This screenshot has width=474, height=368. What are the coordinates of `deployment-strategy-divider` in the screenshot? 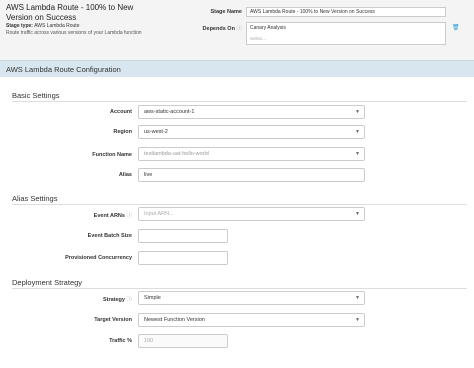 It's located at (239, 288).